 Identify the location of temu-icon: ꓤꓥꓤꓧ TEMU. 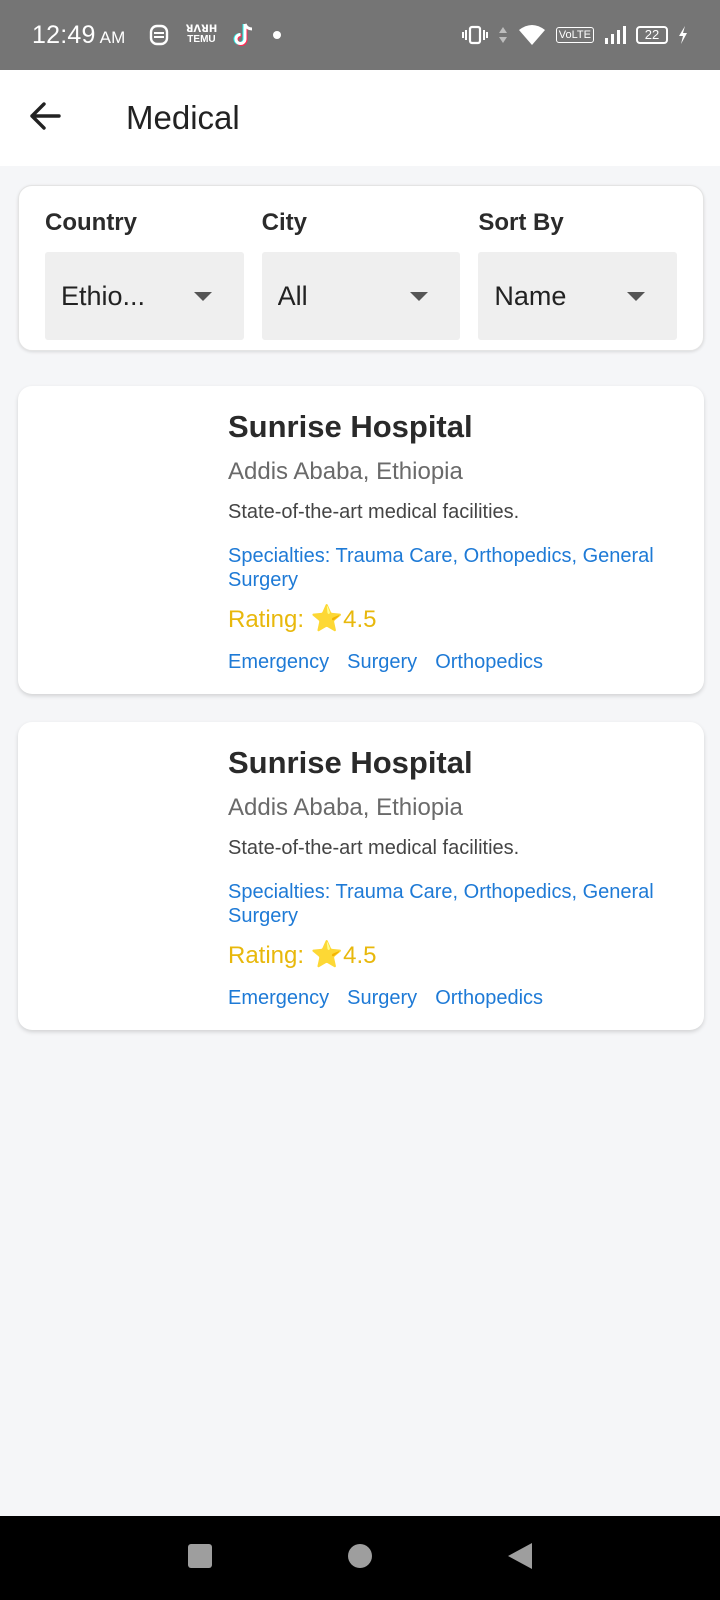
(202, 35).